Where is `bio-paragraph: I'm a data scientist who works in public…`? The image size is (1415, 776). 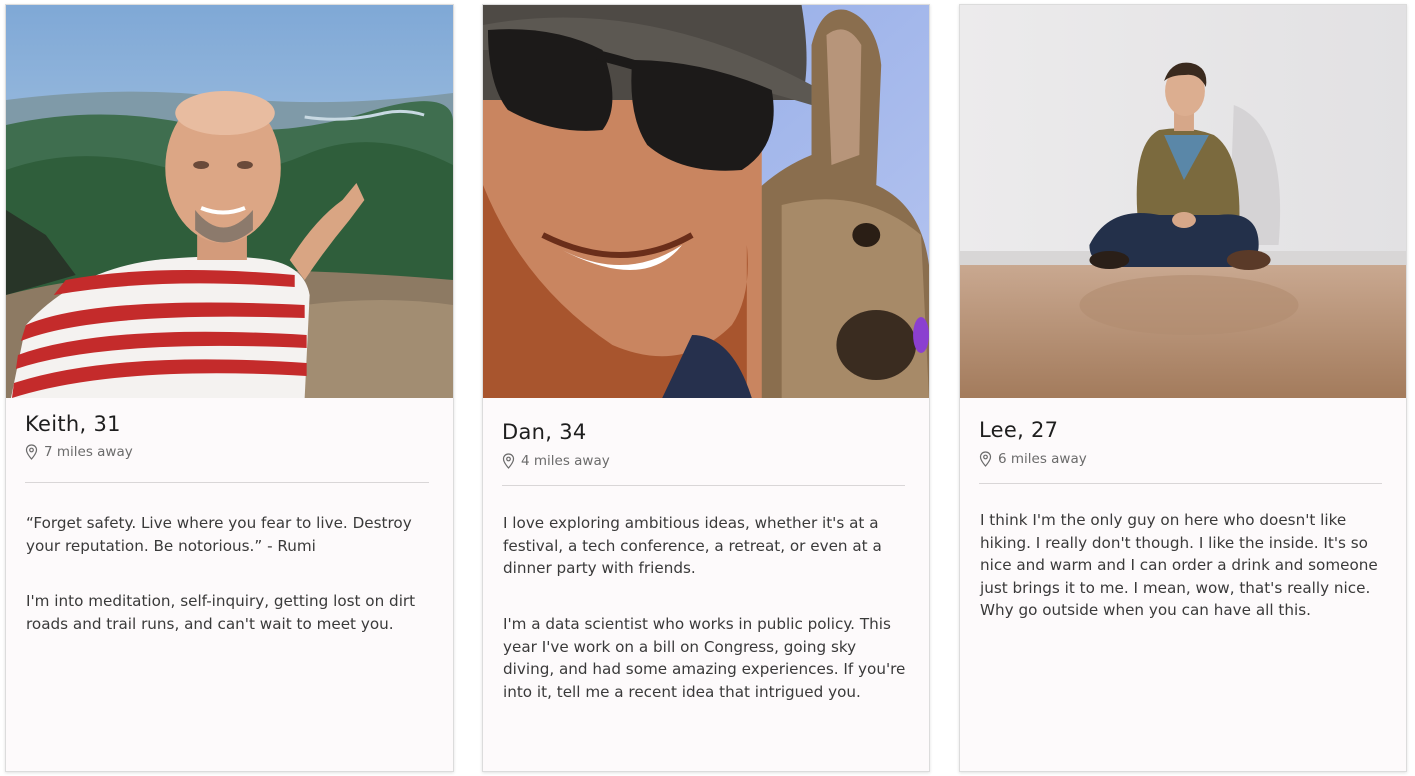
bio-paragraph: I'm a data scientist who works in public… is located at coordinates (704, 658).